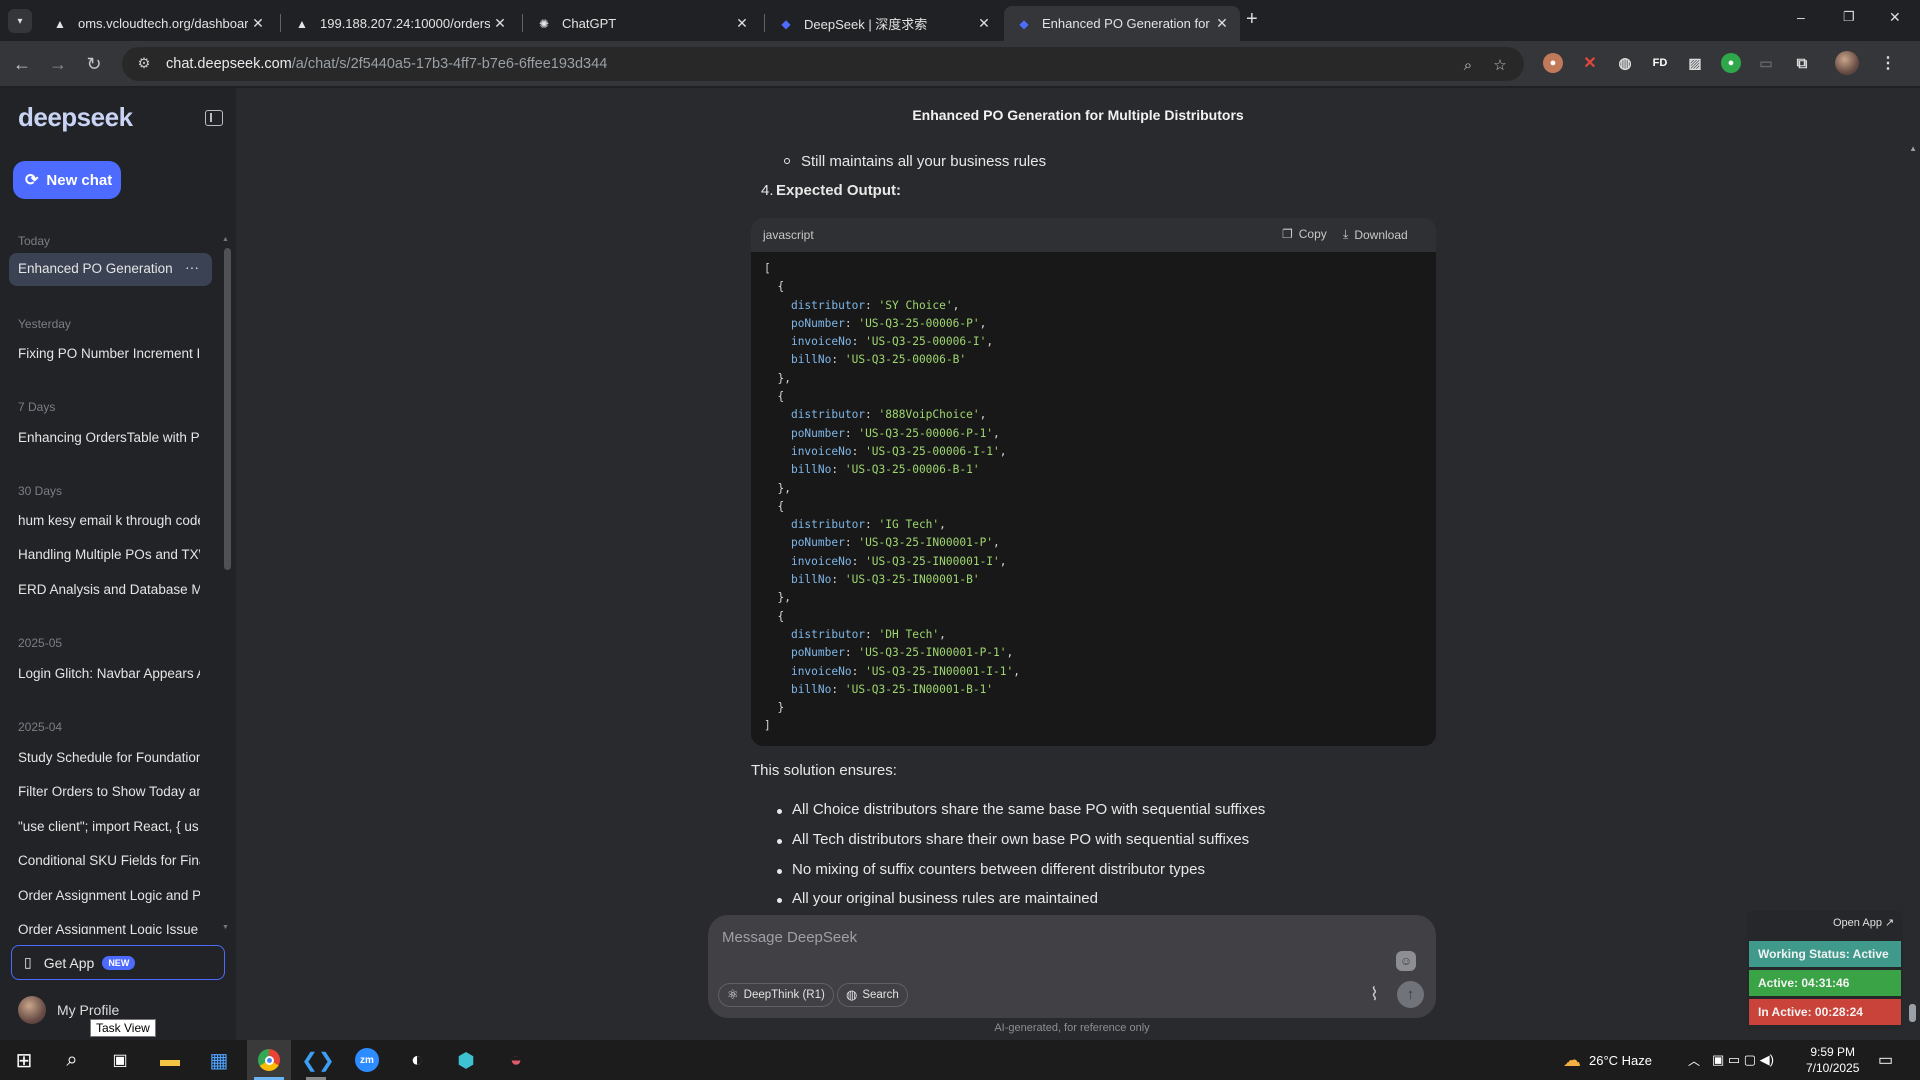 This screenshot has width=1920, height=1080. Describe the element at coordinates (767, 190) in the screenshot. I see `numbered-index: 4.` at that location.